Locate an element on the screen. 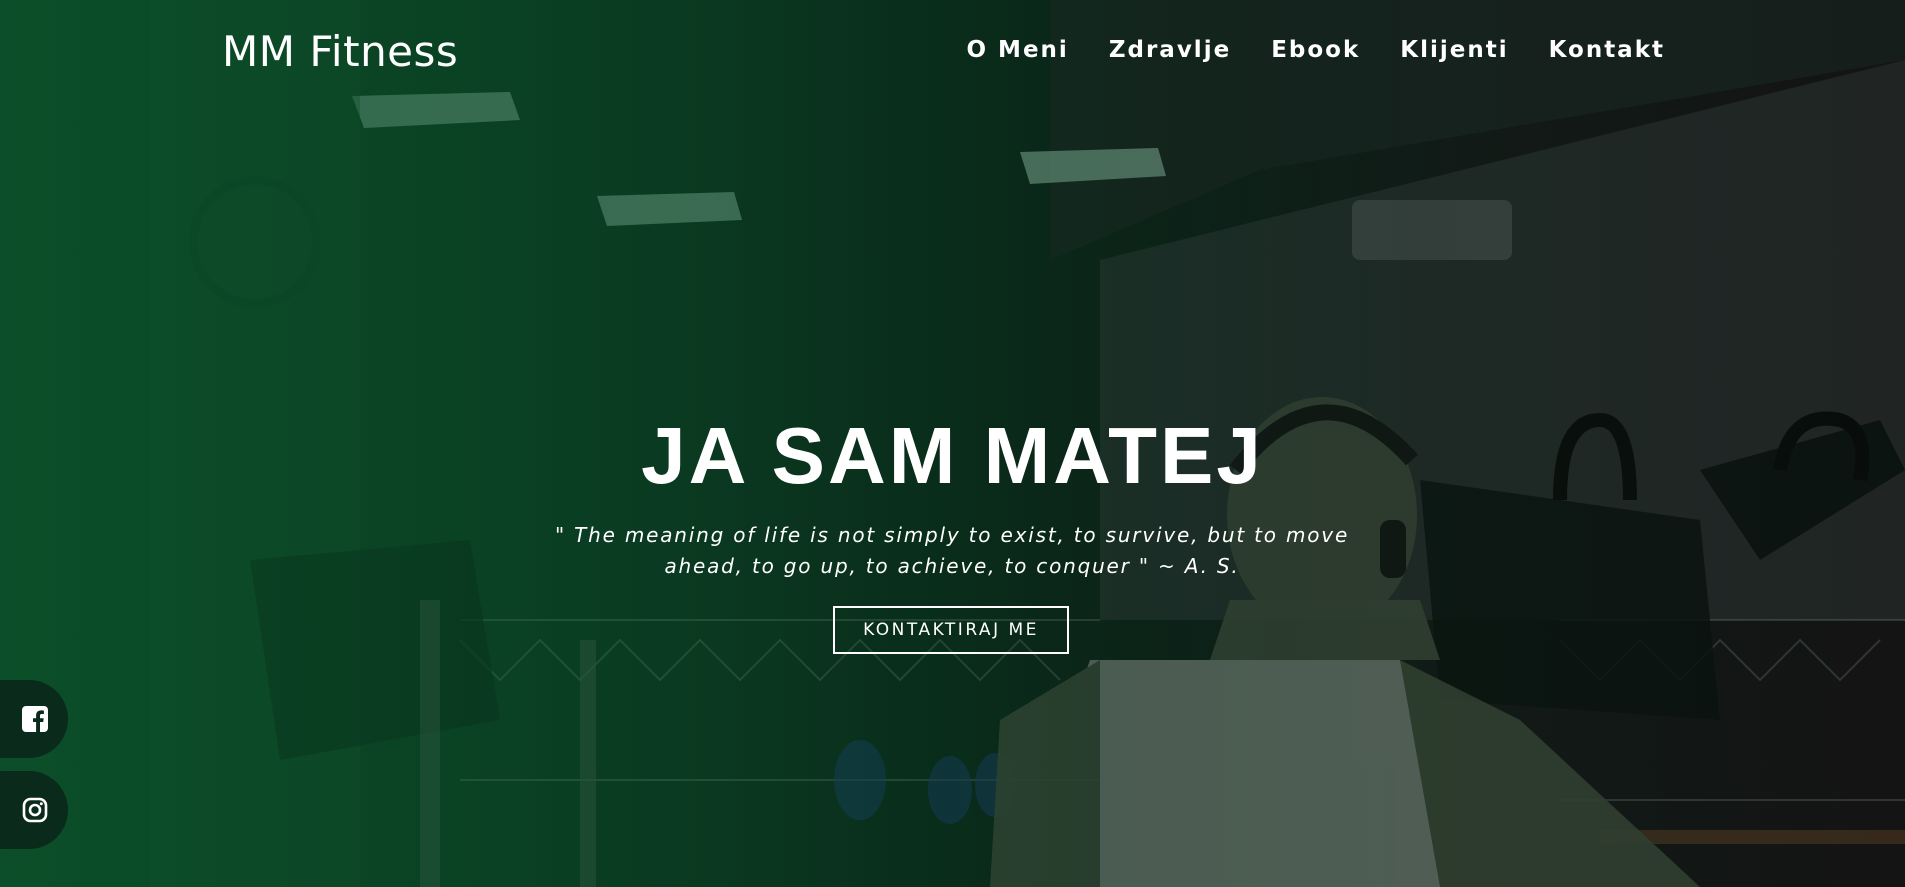  hero-title: JA SAM MATEJ is located at coordinates (952, 455).